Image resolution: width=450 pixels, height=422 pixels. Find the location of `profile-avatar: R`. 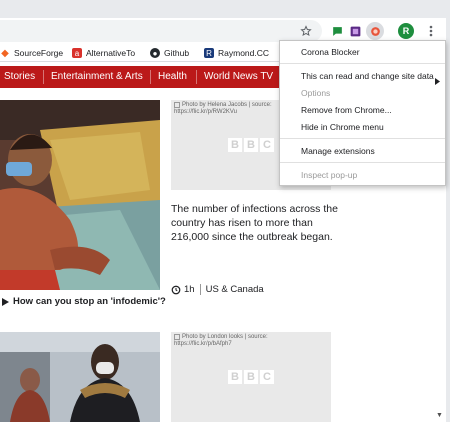

profile-avatar: R is located at coordinates (406, 31).